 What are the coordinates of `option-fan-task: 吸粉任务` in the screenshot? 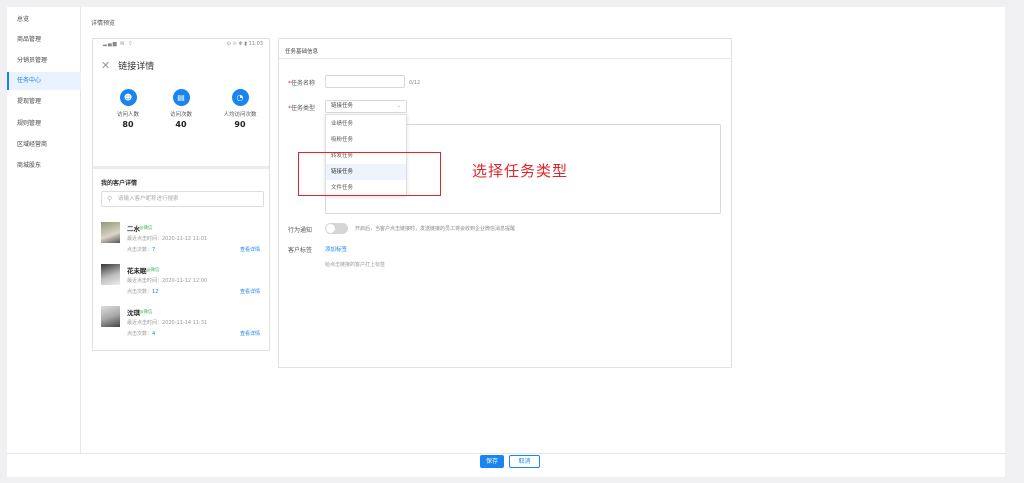 It's located at (366, 140).